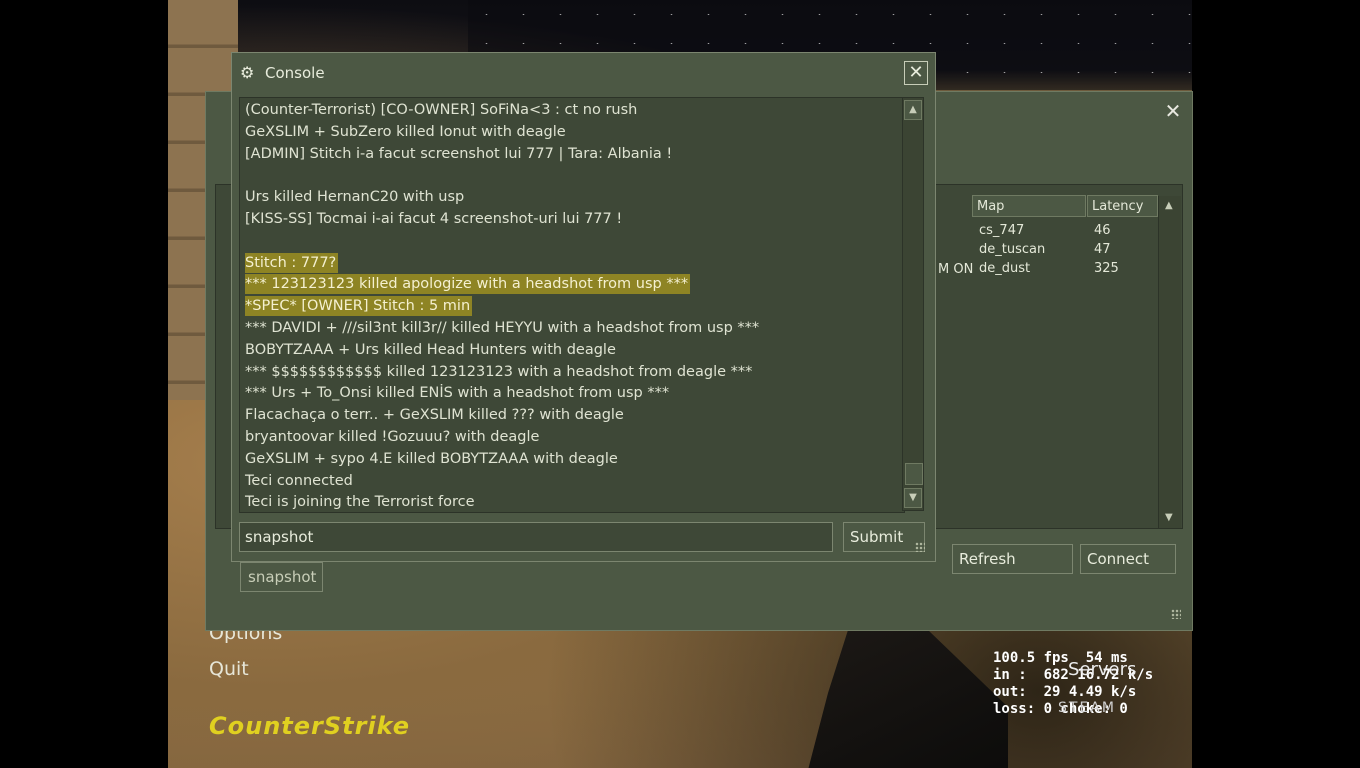  I want to click on weapon-silhouette, so click(908, 699).